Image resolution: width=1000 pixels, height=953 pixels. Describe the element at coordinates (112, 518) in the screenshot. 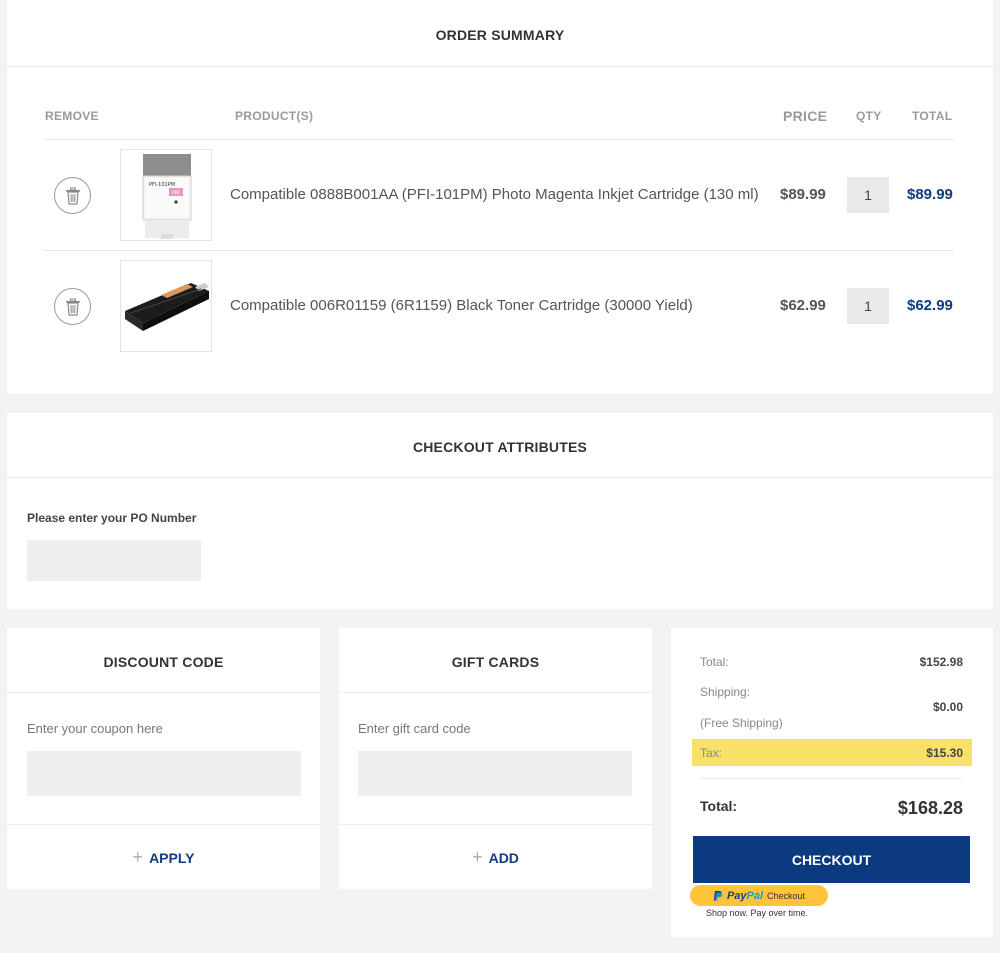

I see `po-number-label: Please enter your PO Number` at that location.